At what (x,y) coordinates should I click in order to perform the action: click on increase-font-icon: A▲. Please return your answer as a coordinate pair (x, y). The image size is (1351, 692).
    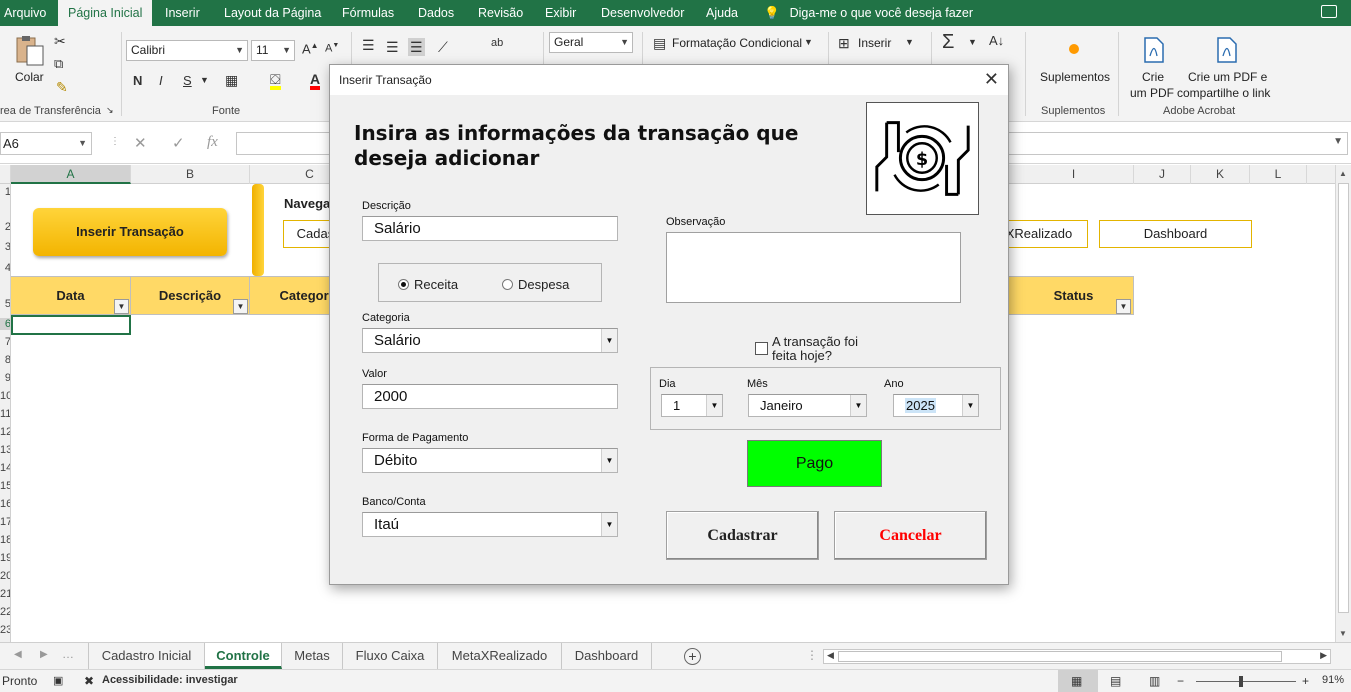
    Looking at the image, I should click on (310, 49).